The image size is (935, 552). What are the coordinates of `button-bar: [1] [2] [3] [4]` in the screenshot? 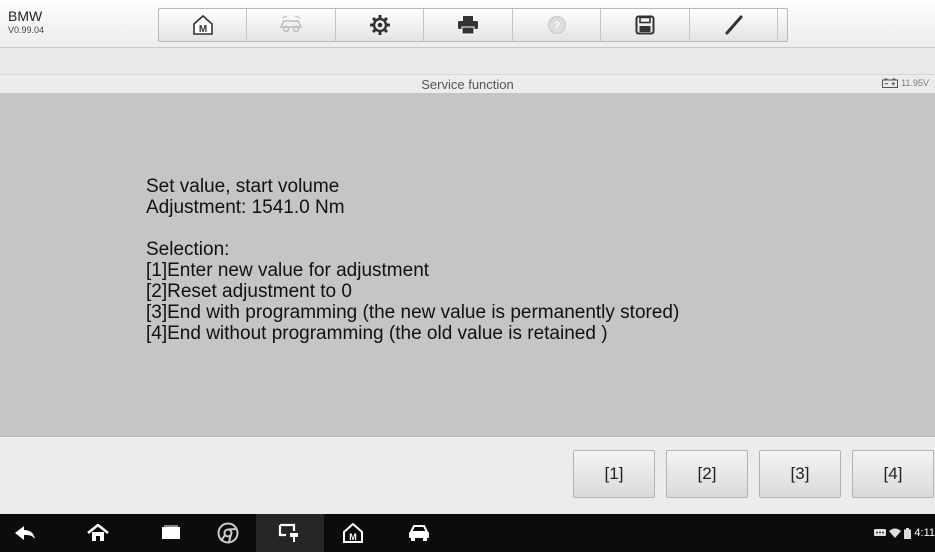 It's located at (467, 475).